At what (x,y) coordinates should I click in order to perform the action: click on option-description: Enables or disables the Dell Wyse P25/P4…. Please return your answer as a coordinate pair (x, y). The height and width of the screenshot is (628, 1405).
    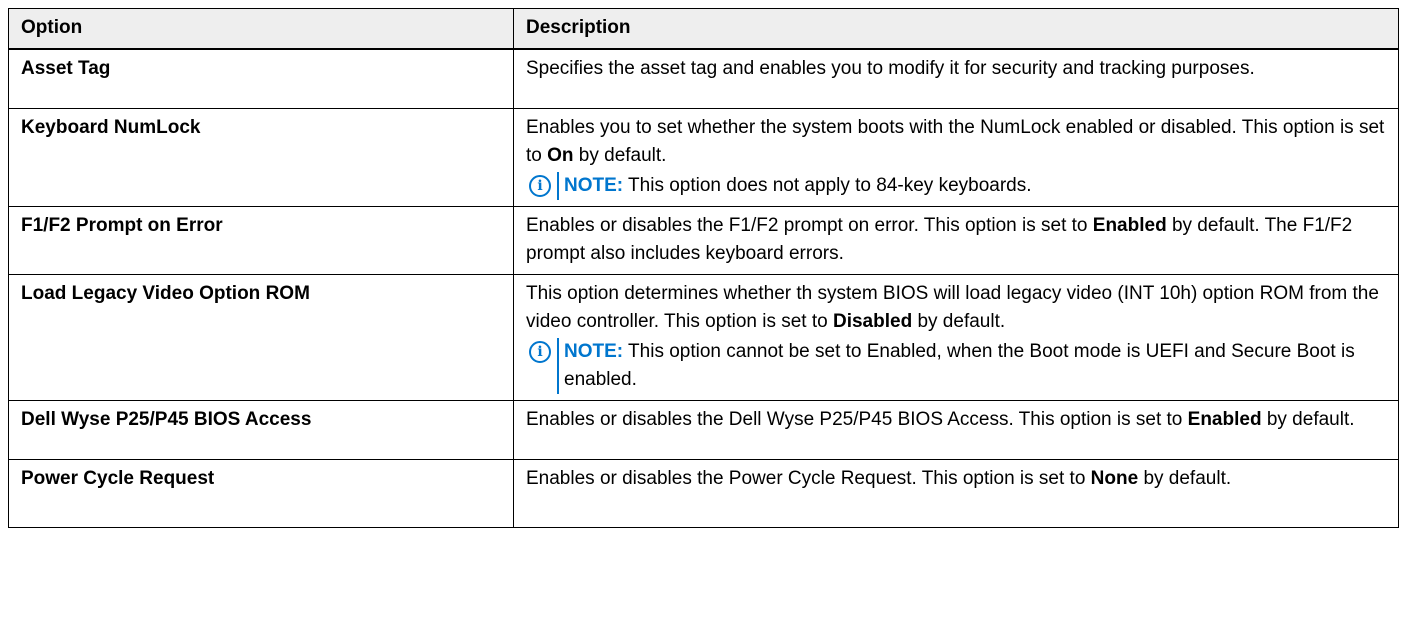
    Looking at the image, I should click on (956, 430).